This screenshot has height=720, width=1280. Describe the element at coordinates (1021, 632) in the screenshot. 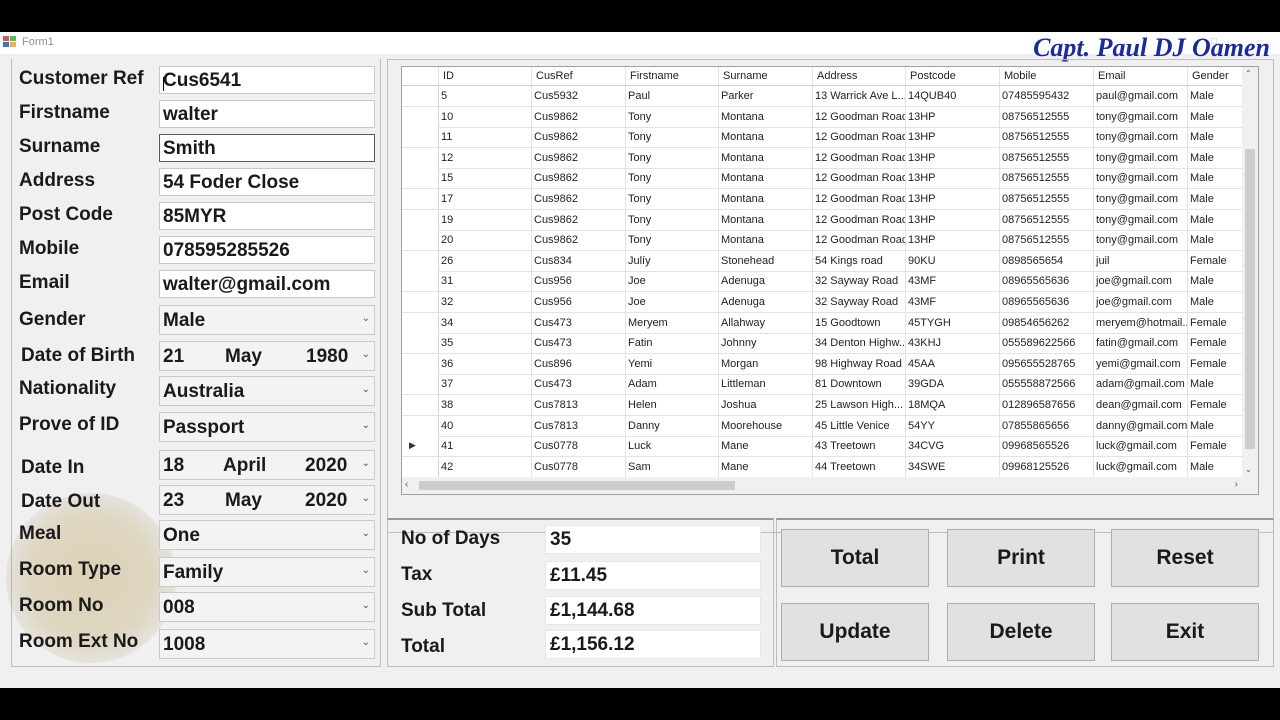

I see `delete-button: Delete` at that location.